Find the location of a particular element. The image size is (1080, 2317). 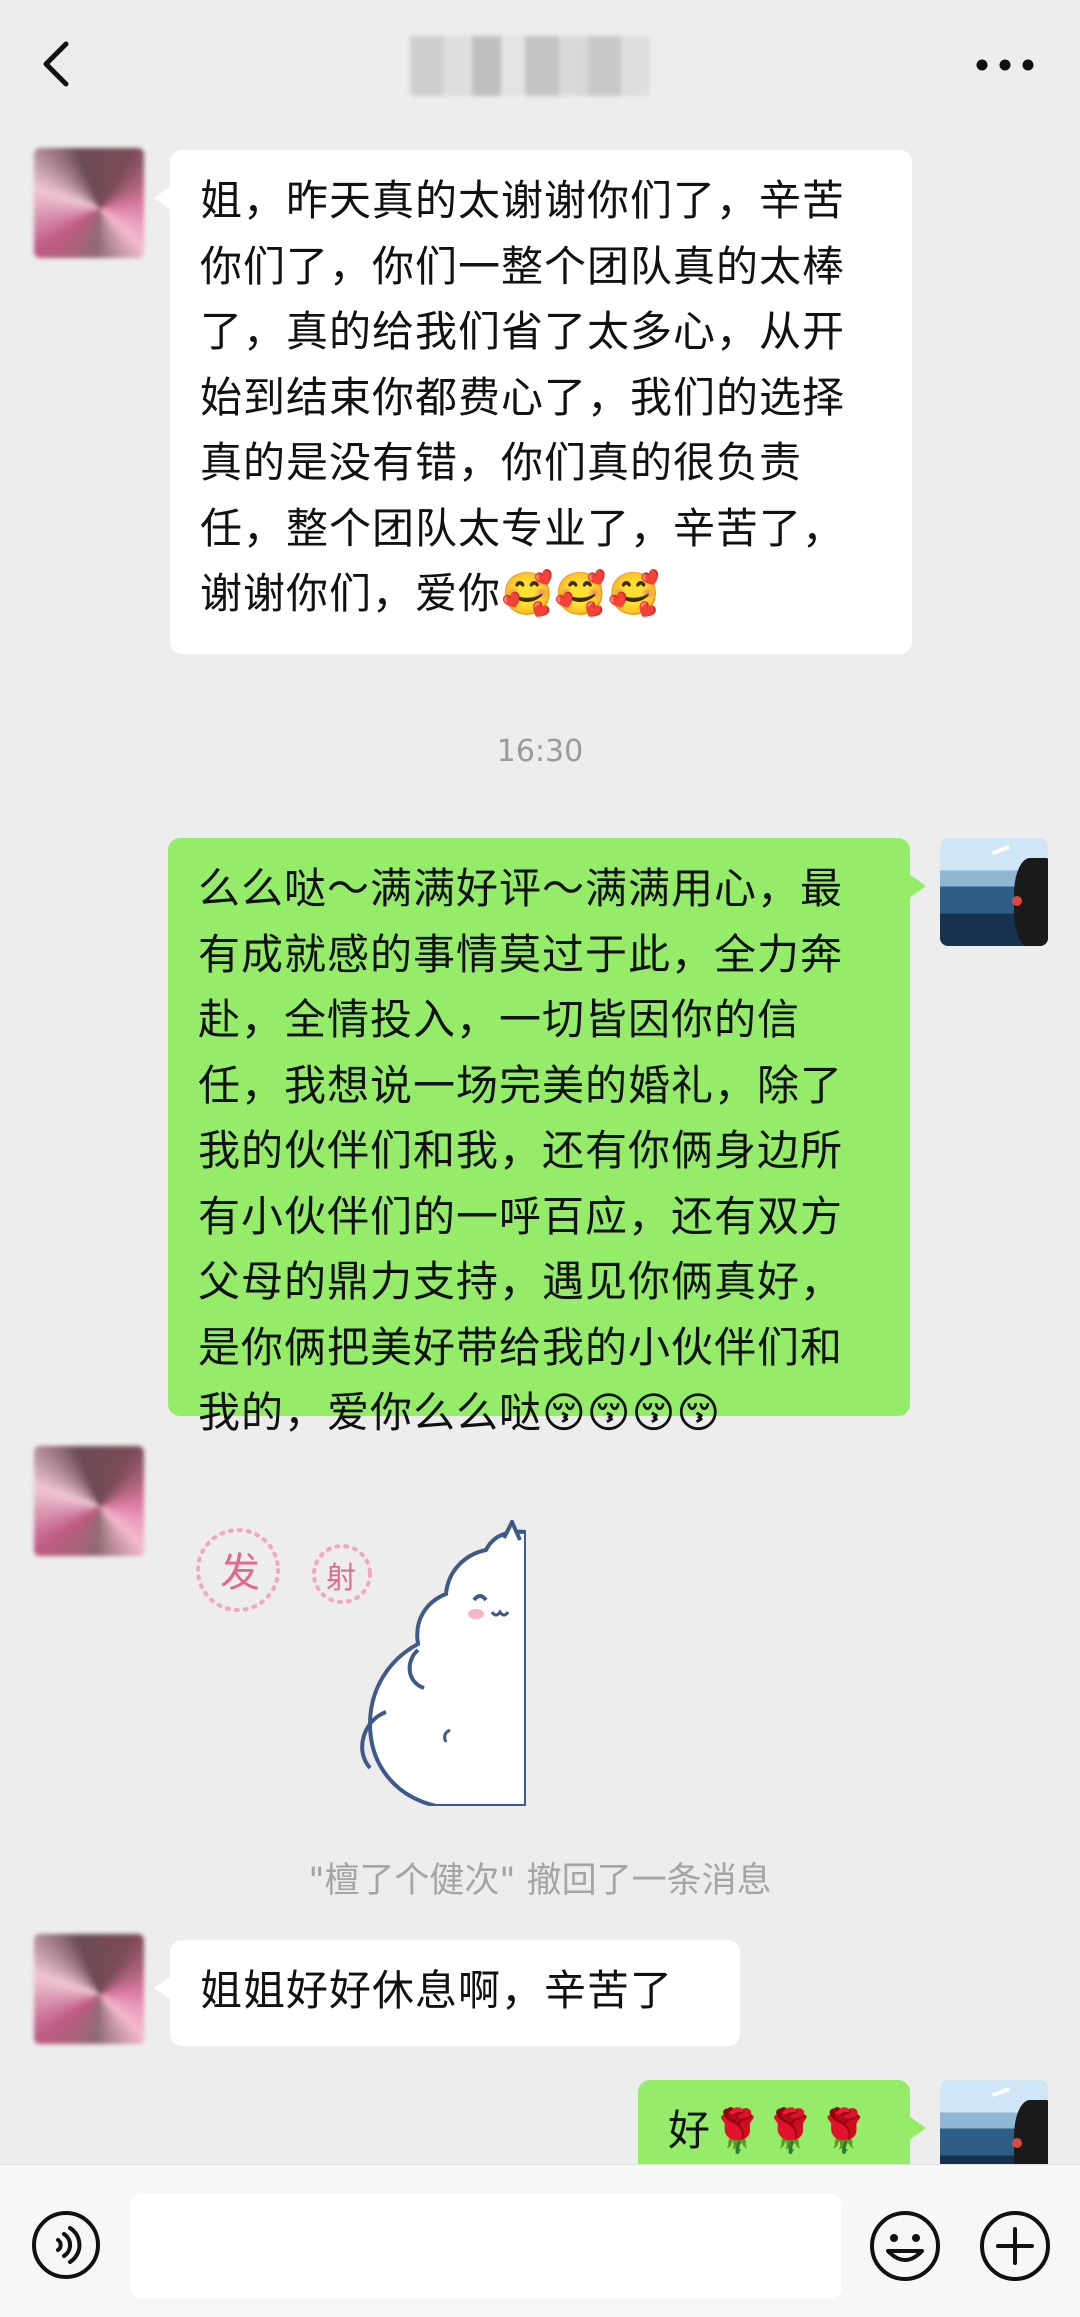

emoji-button is located at coordinates (905, 2246).